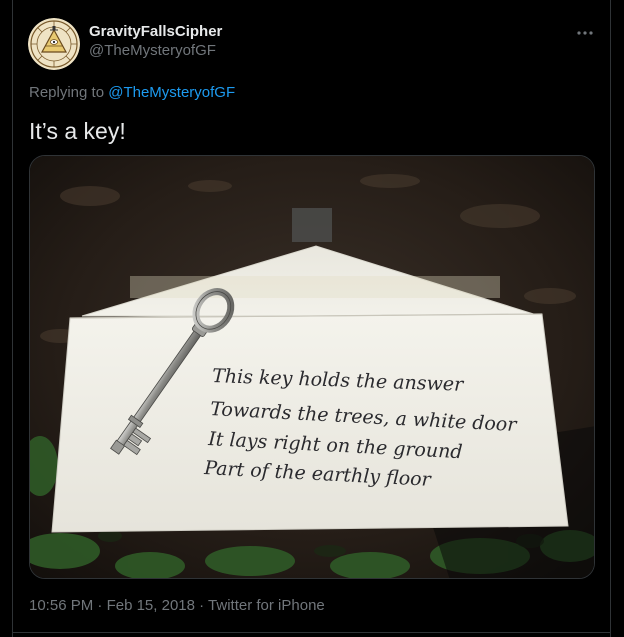 This screenshot has width=624, height=637. I want to click on user-info: GravityFallsCipher @TheMysteryofGF, so click(155, 42).